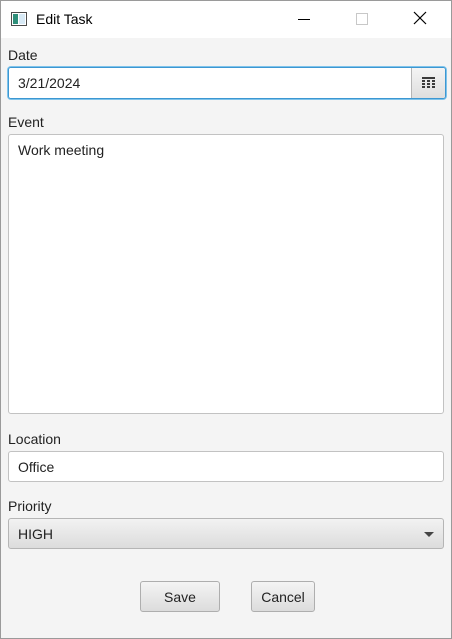 Image resolution: width=452 pixels, height=639 pixels. What do you see at coordinates (64, 19) in the screenshot?
I see `window-title: Edit Task` at bounding box center [64, 19].